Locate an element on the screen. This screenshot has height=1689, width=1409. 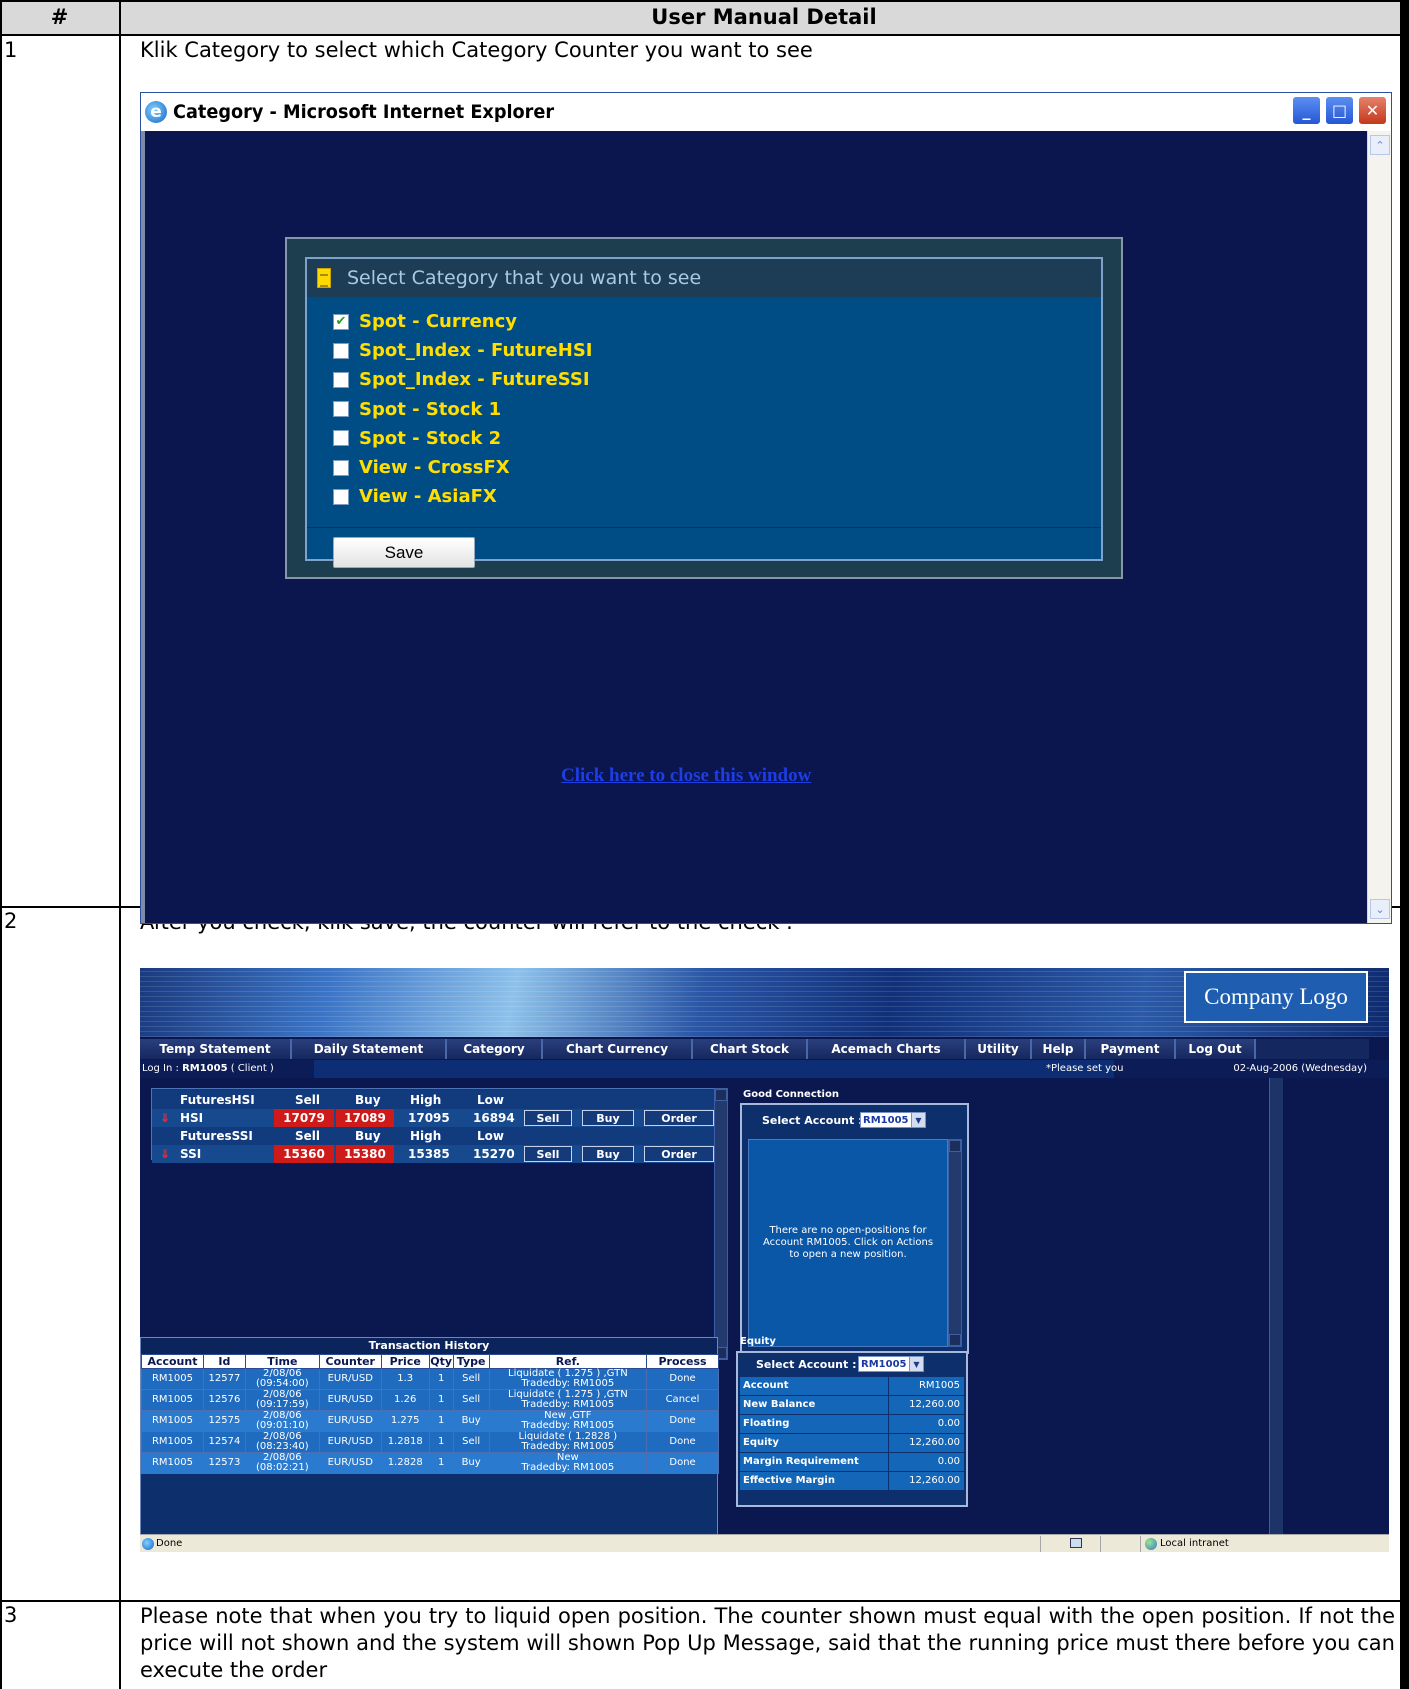
company-logo: Company Logo is located at coordinates (1276, 997).